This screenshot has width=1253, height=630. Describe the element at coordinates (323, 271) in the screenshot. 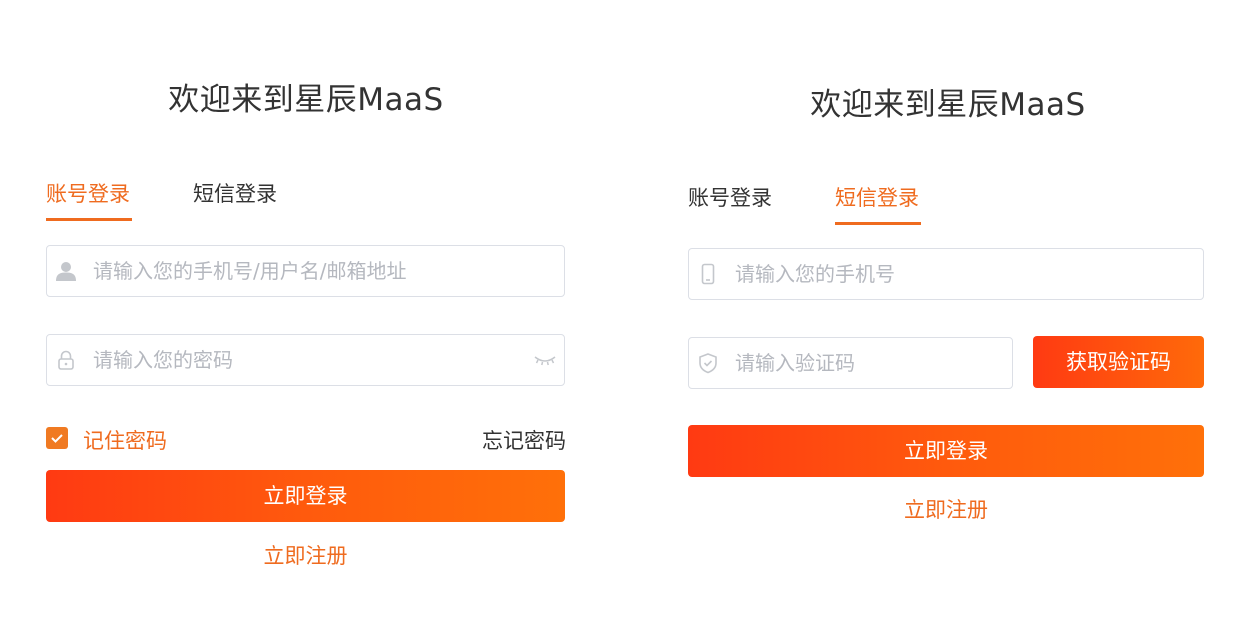

I see `username-input` at that location.